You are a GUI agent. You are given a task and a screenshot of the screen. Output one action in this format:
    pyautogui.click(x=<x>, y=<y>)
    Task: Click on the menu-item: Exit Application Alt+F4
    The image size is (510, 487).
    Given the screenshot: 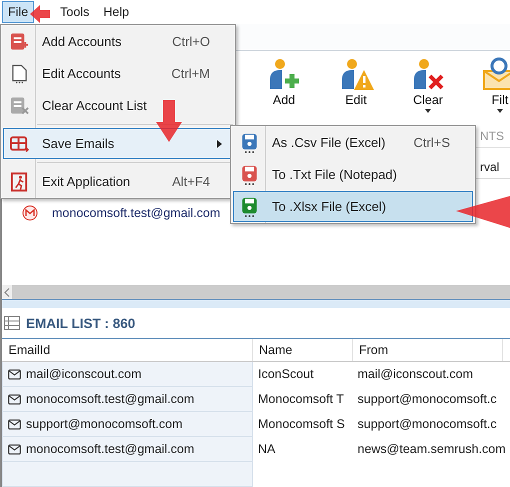 What is the action you would take?
    pyautogui.click(x=118, y=181)
    